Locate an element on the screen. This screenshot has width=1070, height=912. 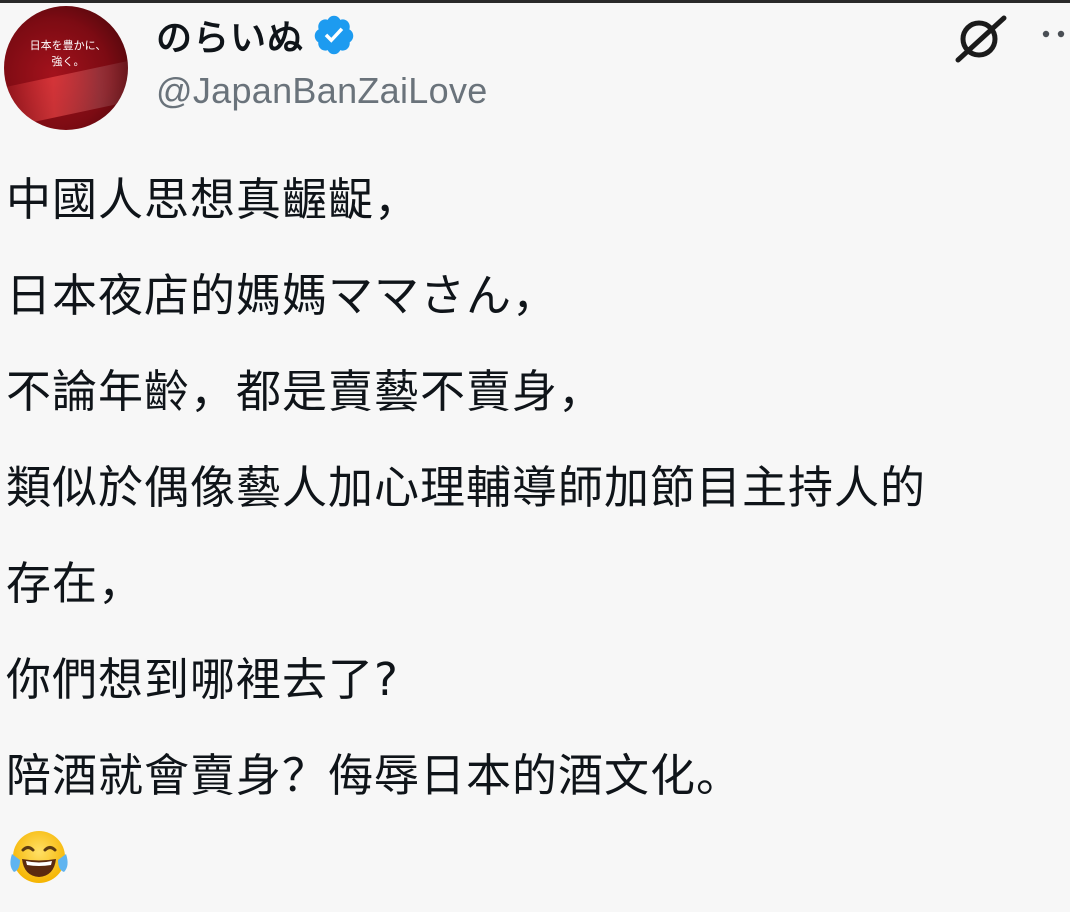
verified-badge-icon is located at coordinates (334, 35).